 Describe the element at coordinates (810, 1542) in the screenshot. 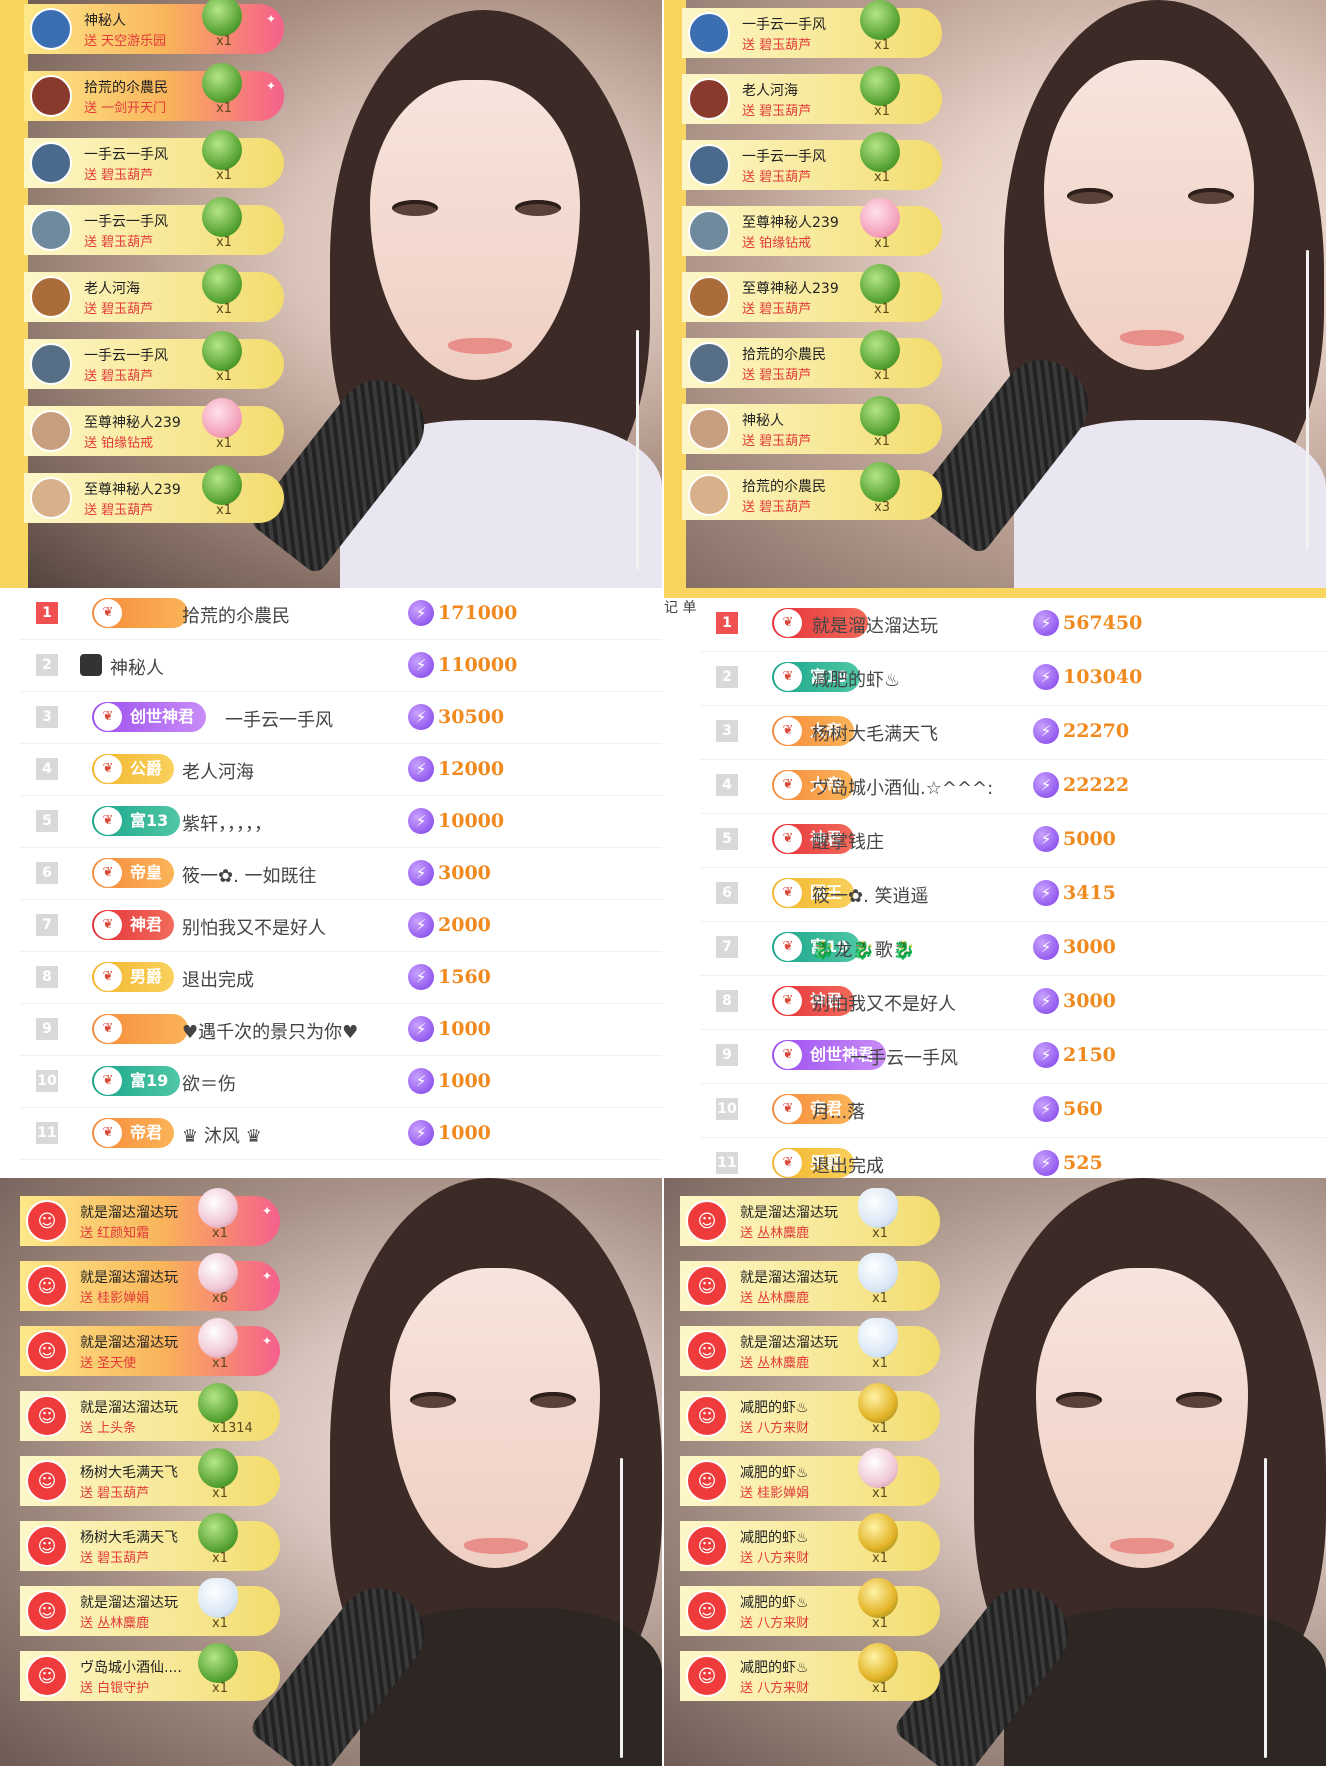

I see `gift-item: ☺ 减肥的虾♨ 送 八方来财 x1` at that location.